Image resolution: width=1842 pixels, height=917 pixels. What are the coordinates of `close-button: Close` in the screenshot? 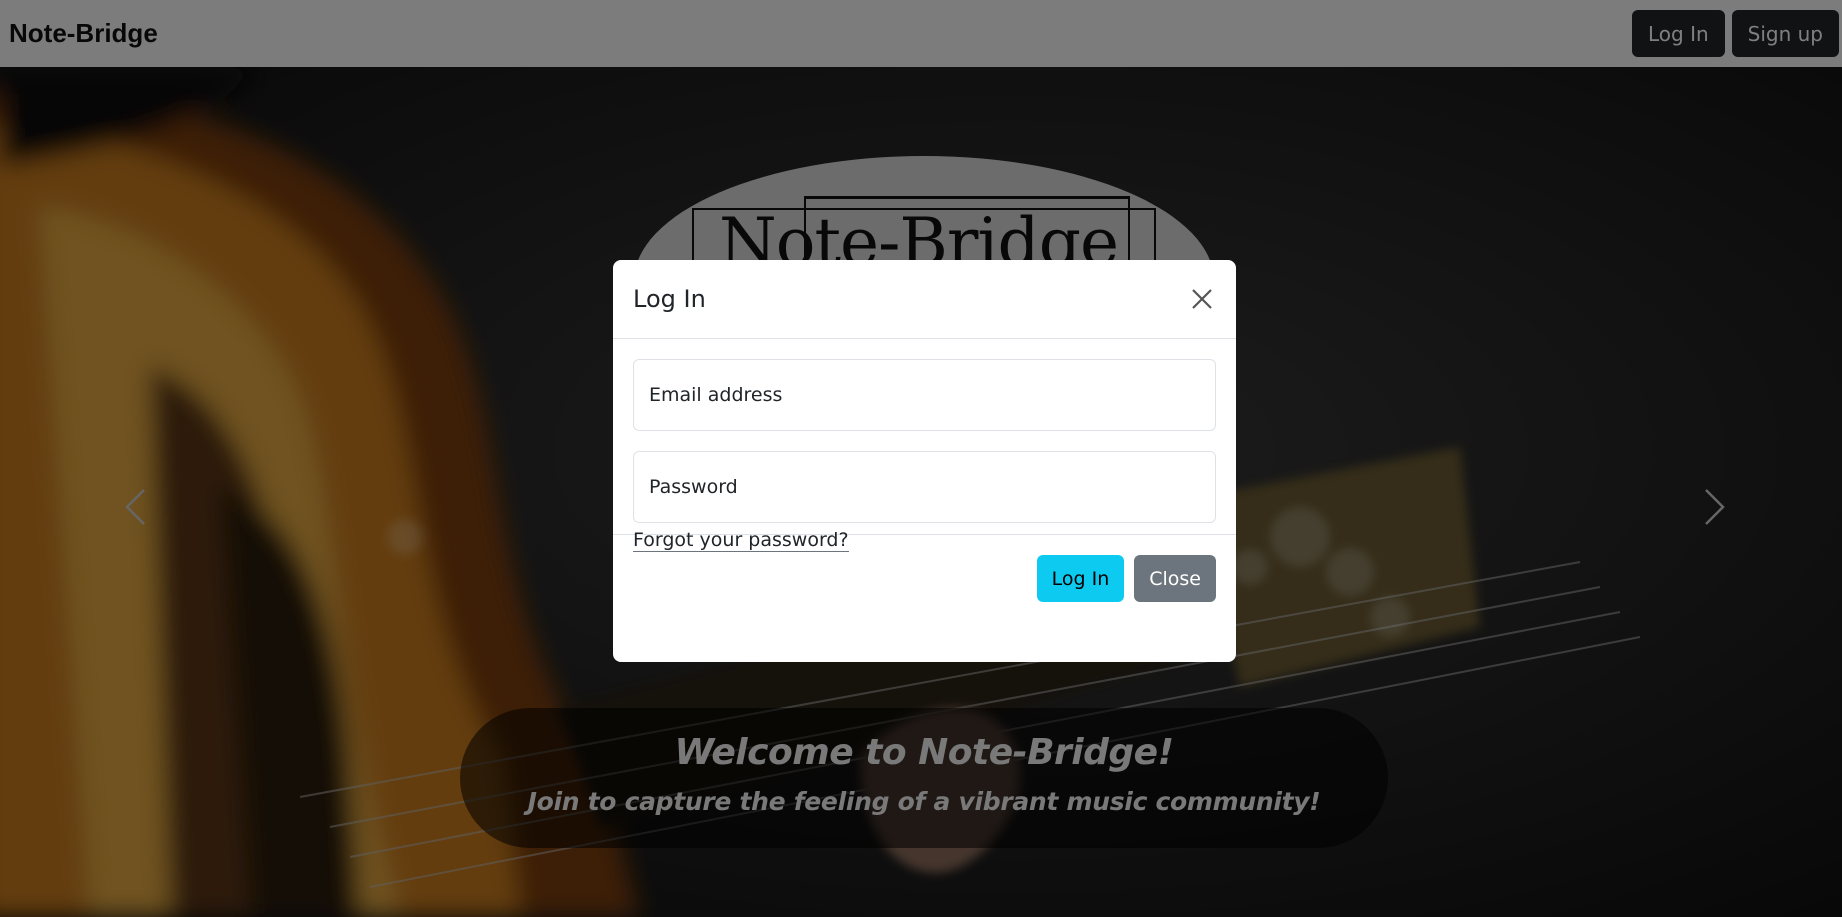 It's located at (1175, 578).